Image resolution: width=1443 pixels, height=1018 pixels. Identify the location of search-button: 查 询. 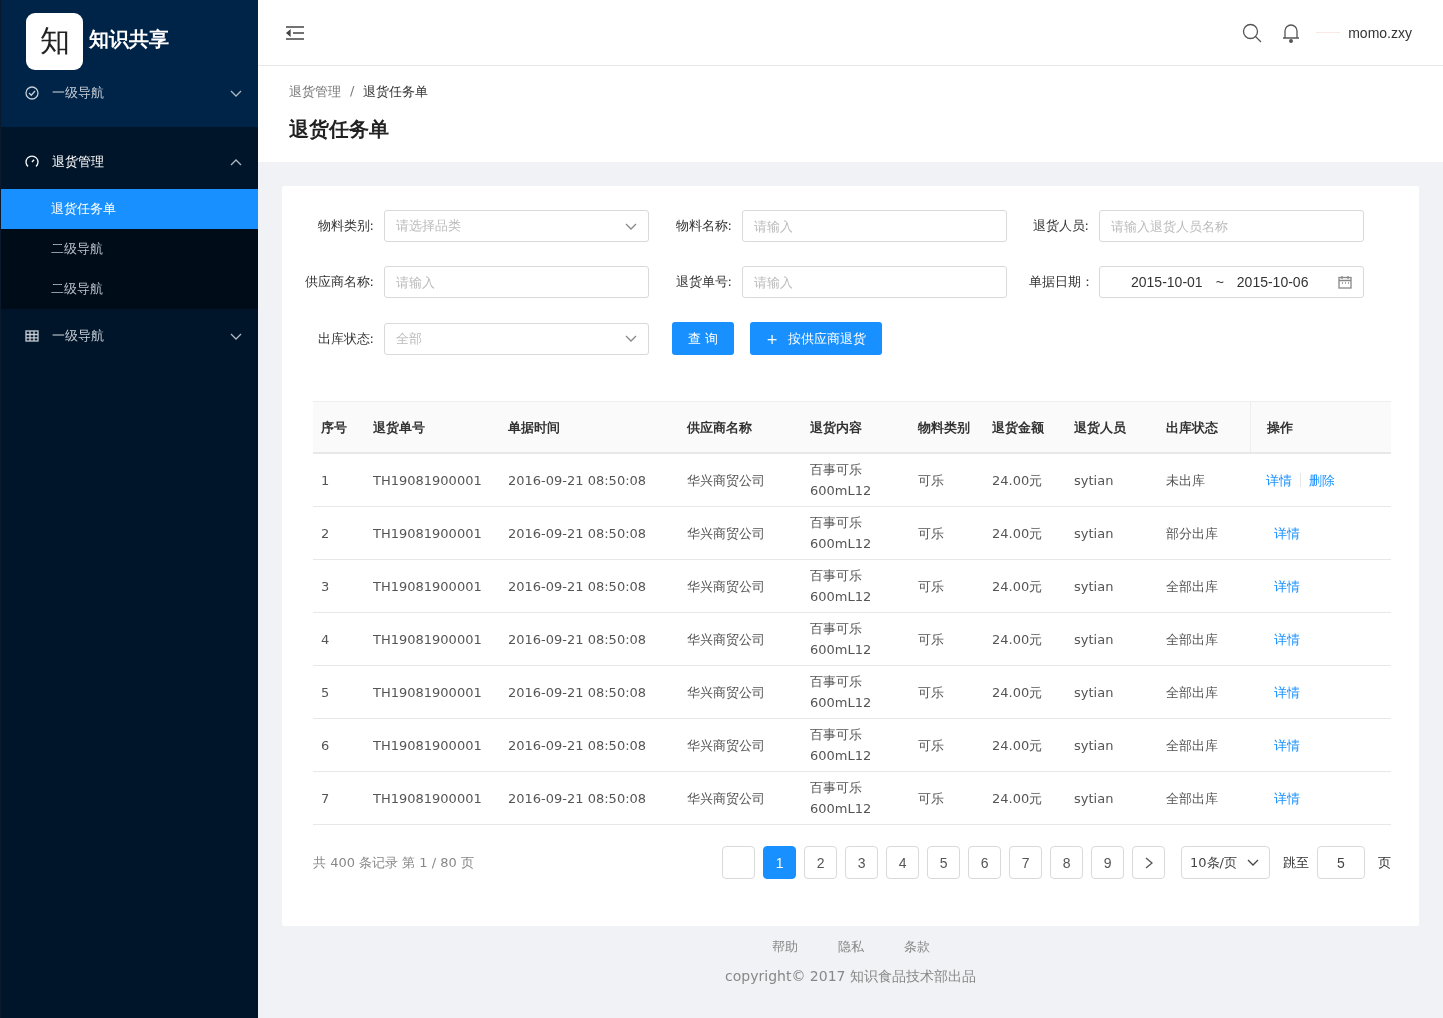
(703, 338).